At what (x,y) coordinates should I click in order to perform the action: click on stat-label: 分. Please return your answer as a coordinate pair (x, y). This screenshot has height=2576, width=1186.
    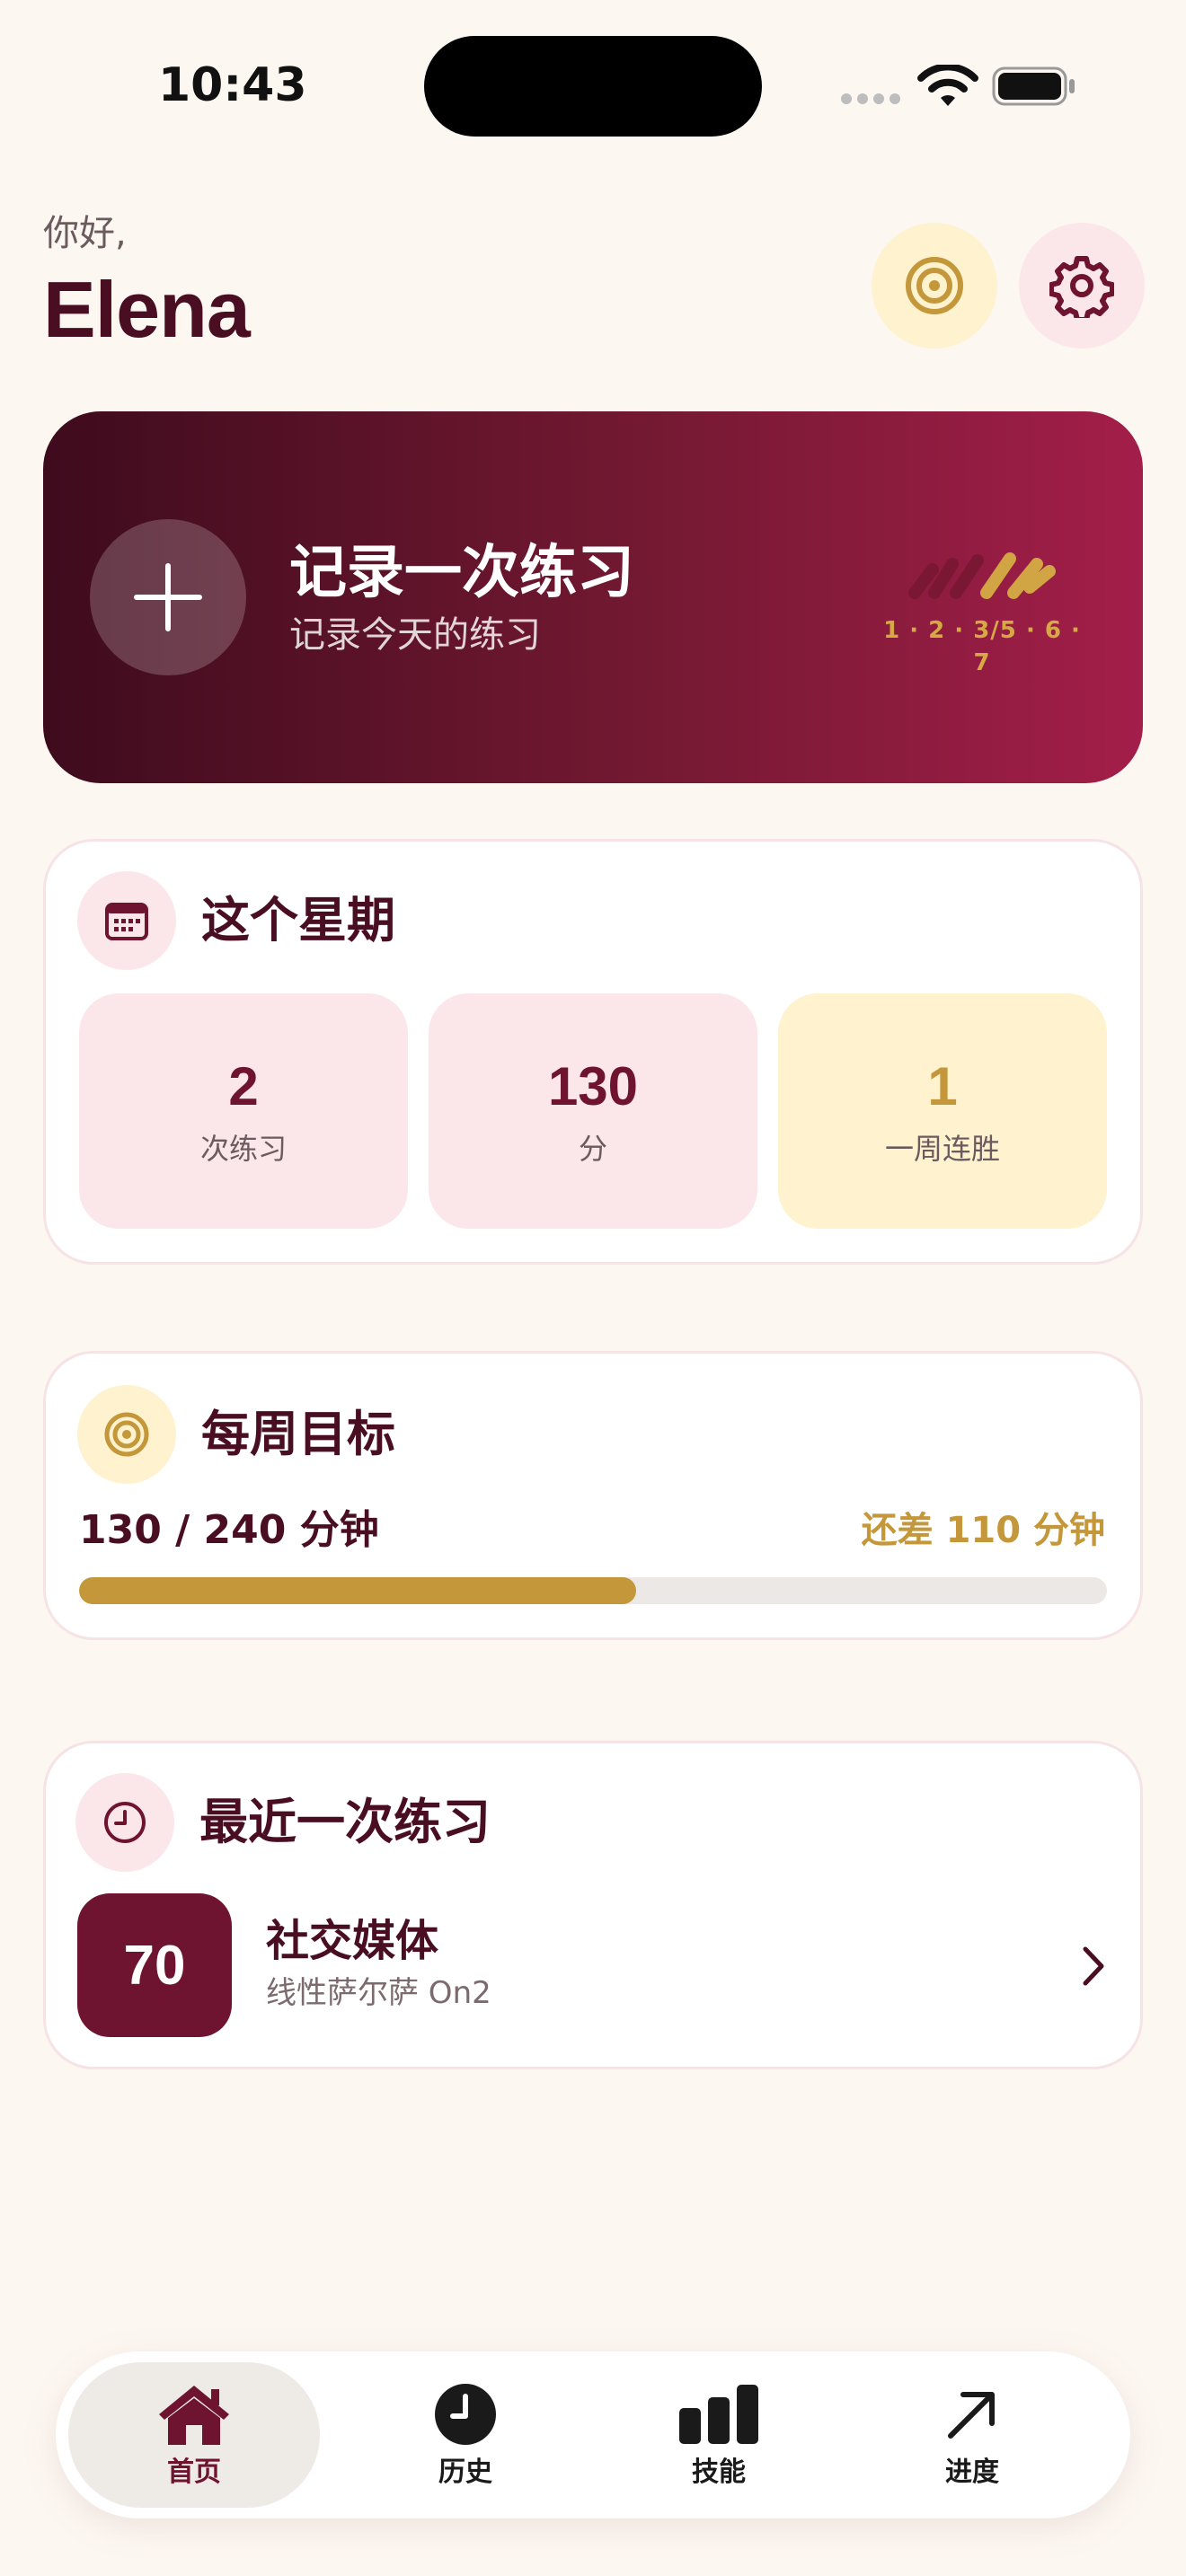
    Looking at the image, I should click on (592, 1149).